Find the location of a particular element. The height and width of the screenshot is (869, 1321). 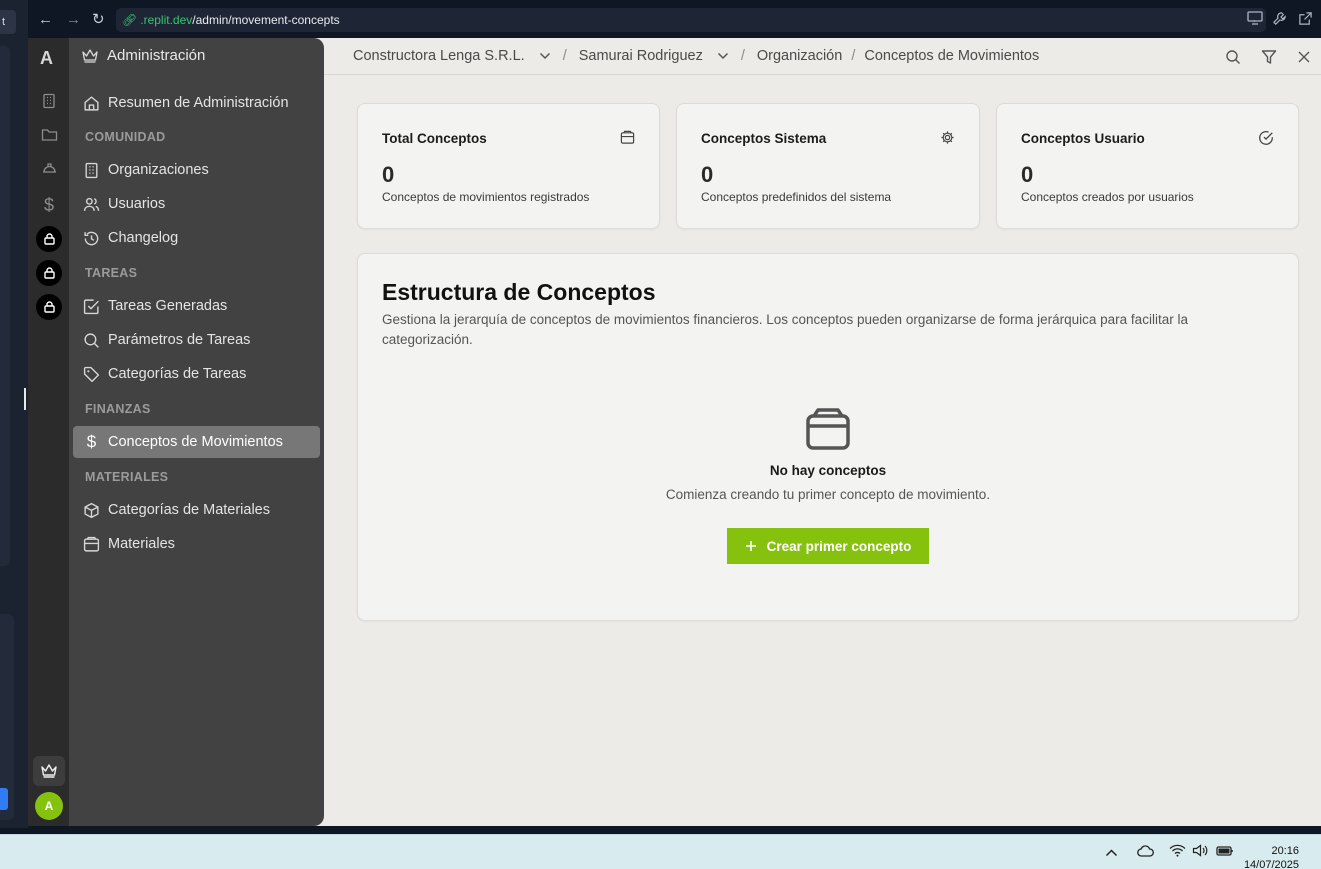

address-bar: 🔗︎ .replit.dev/admin/movement-concepts → is located at coordinates (691, 20).